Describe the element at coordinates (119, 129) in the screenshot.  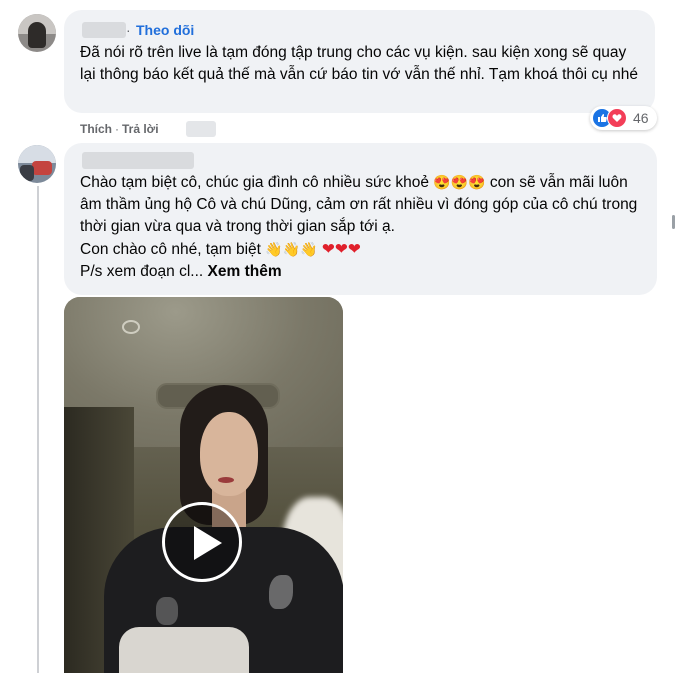
I see `comment-actions: Thích · Trả lời` at that location.